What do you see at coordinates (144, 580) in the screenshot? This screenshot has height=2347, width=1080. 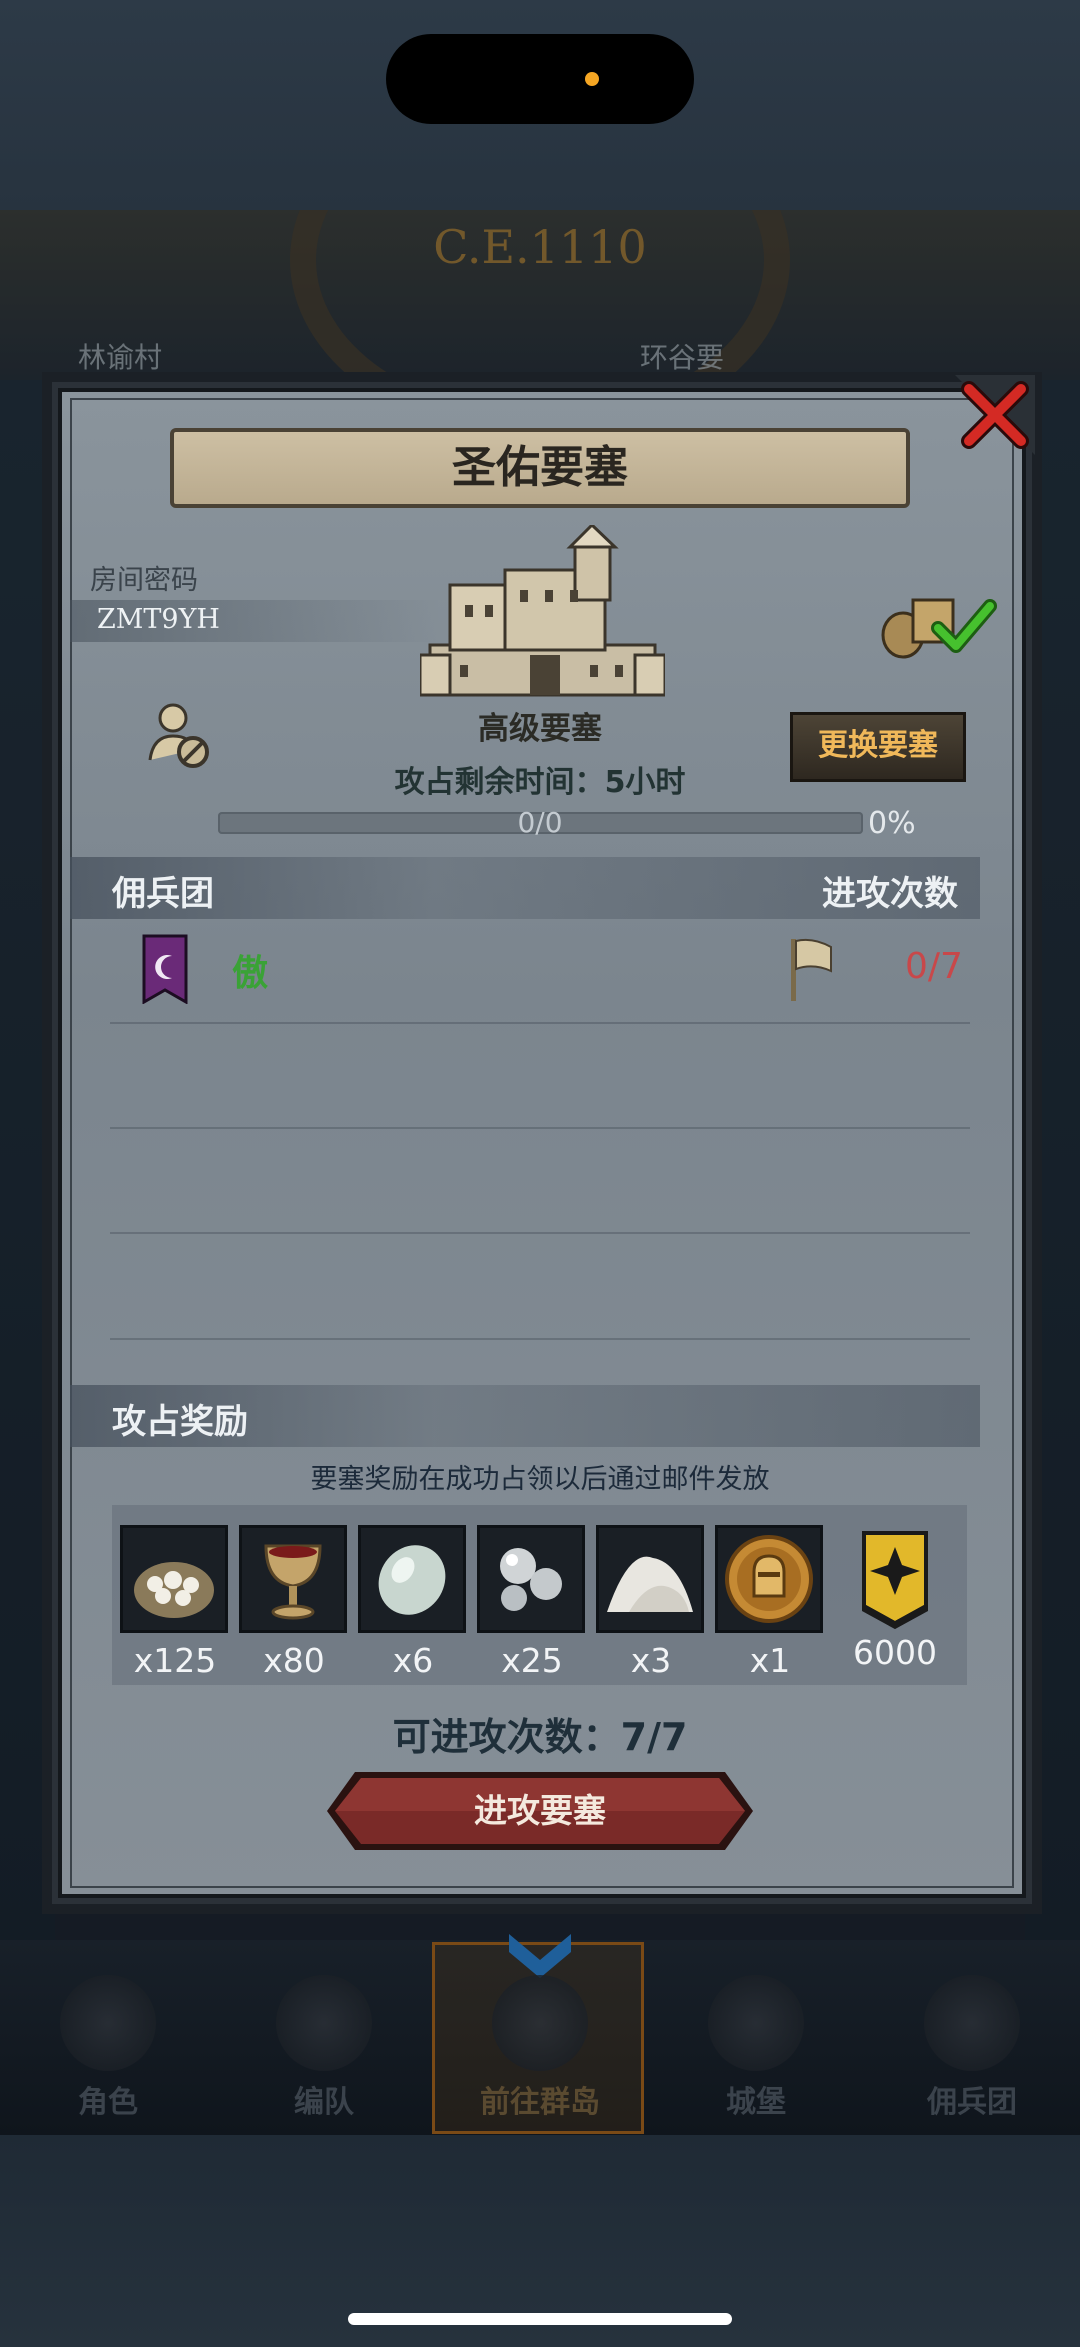 I see `room-code-label: 房间密码` at bounding box center [144, 580].